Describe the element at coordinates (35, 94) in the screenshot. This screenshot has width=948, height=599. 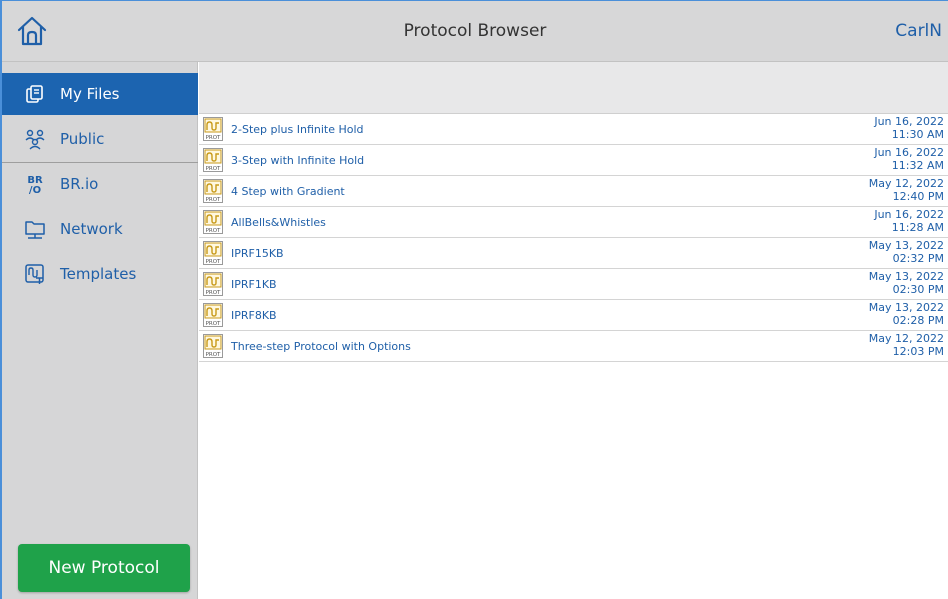
I see `my-files-icon` at that location.